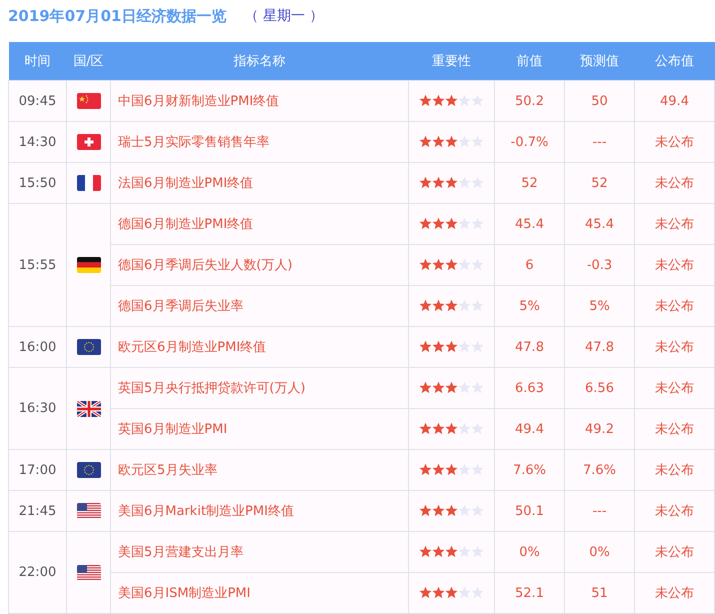 This screenshot has height=614, width=715. I want to click on previous-value: 50.1, so click(529, 511).